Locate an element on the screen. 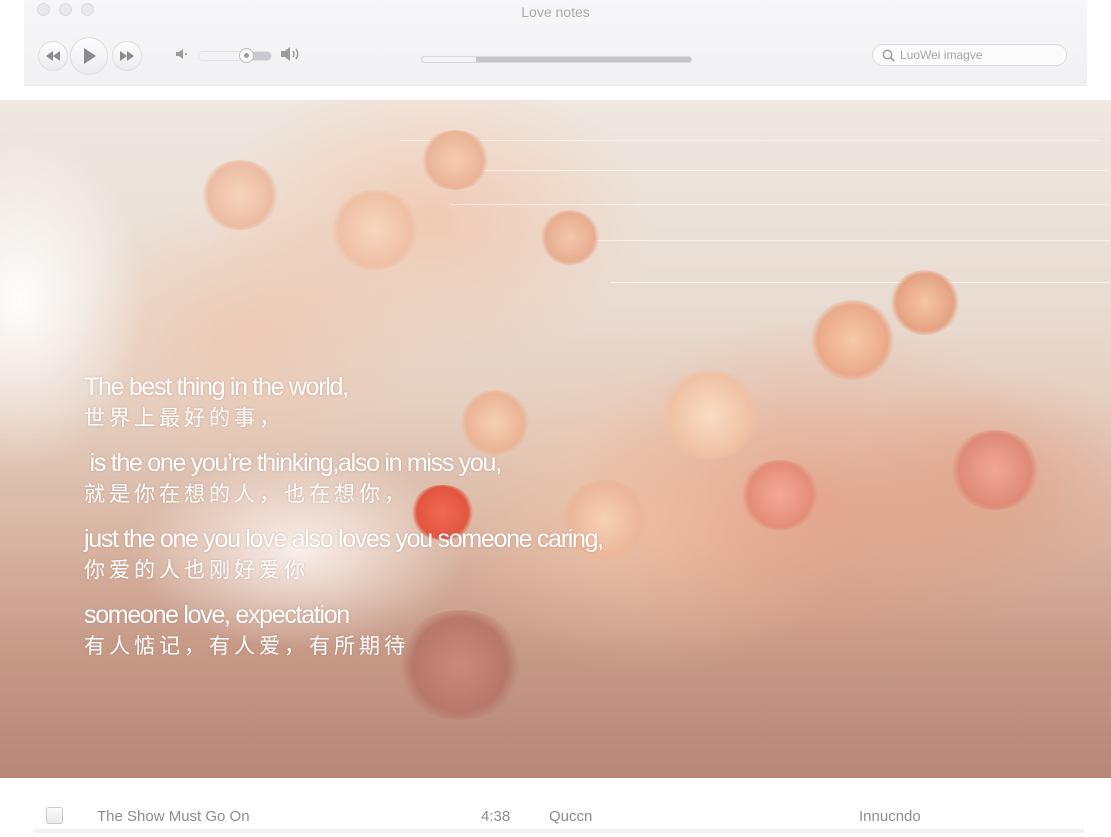 Image resolution: width=1111 pixels, height=837 pixels. playback-progress-bar is located at coordinates (556, 59).